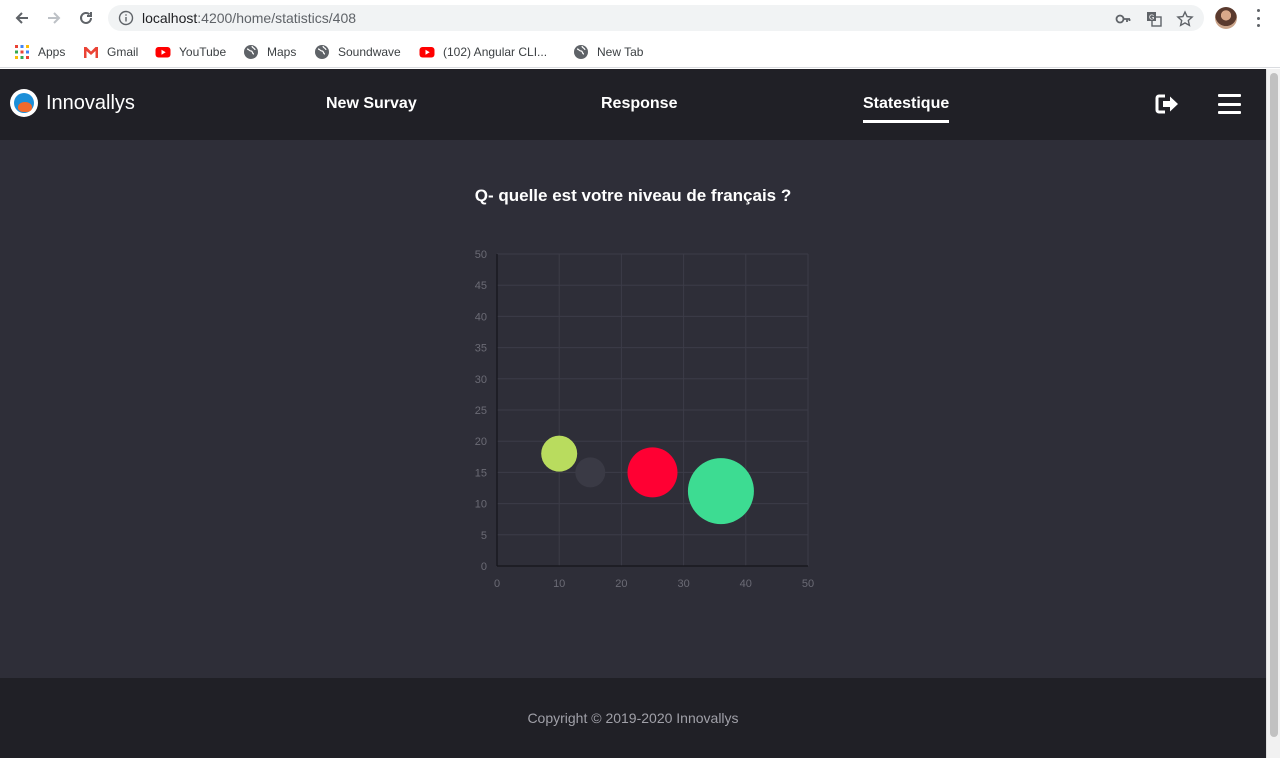  I want to click on page-scrollbar, so click(1273, 413).